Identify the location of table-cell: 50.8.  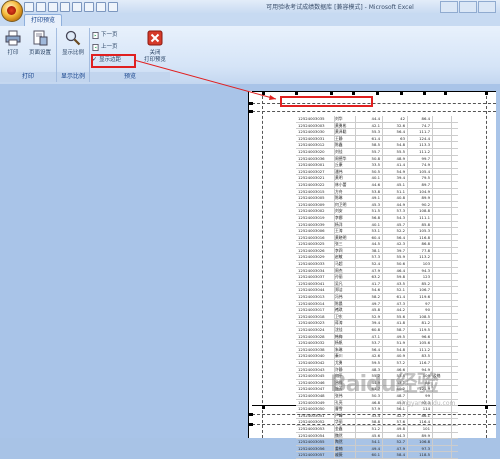
(369, 158).